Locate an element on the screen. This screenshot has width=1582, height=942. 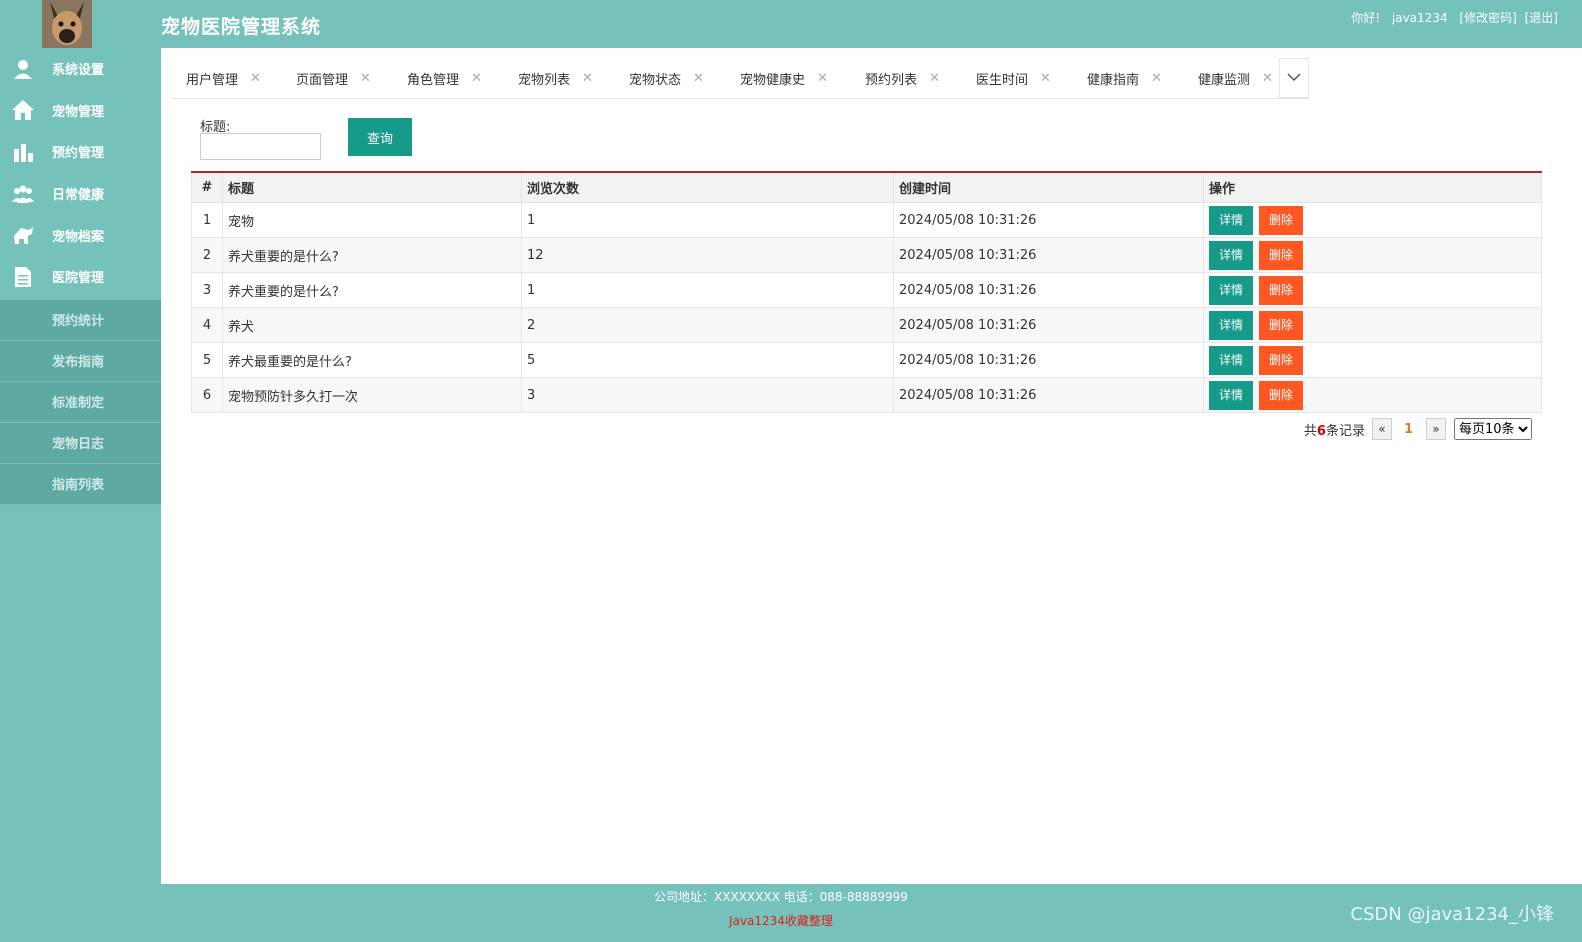
pagination: 共6条记录 « 1 » 每页10条 is located at coordinates (1418, 429).